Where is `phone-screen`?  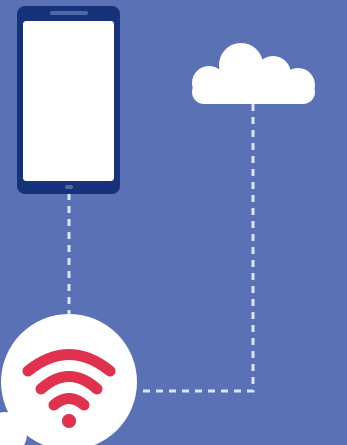
phone-screen is located at coordinates (68, 101).